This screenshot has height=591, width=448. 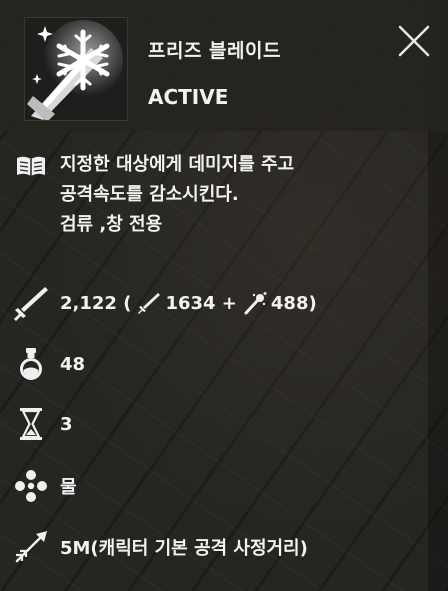 What do you see at coordinates (31, 424) in the screenshot?
I see `hourglass-icon` at bounding box center [31, 424].